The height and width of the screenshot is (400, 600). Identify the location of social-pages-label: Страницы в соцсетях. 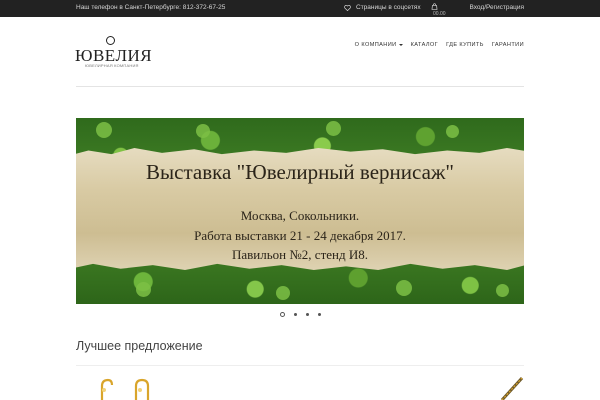
(388, 7).